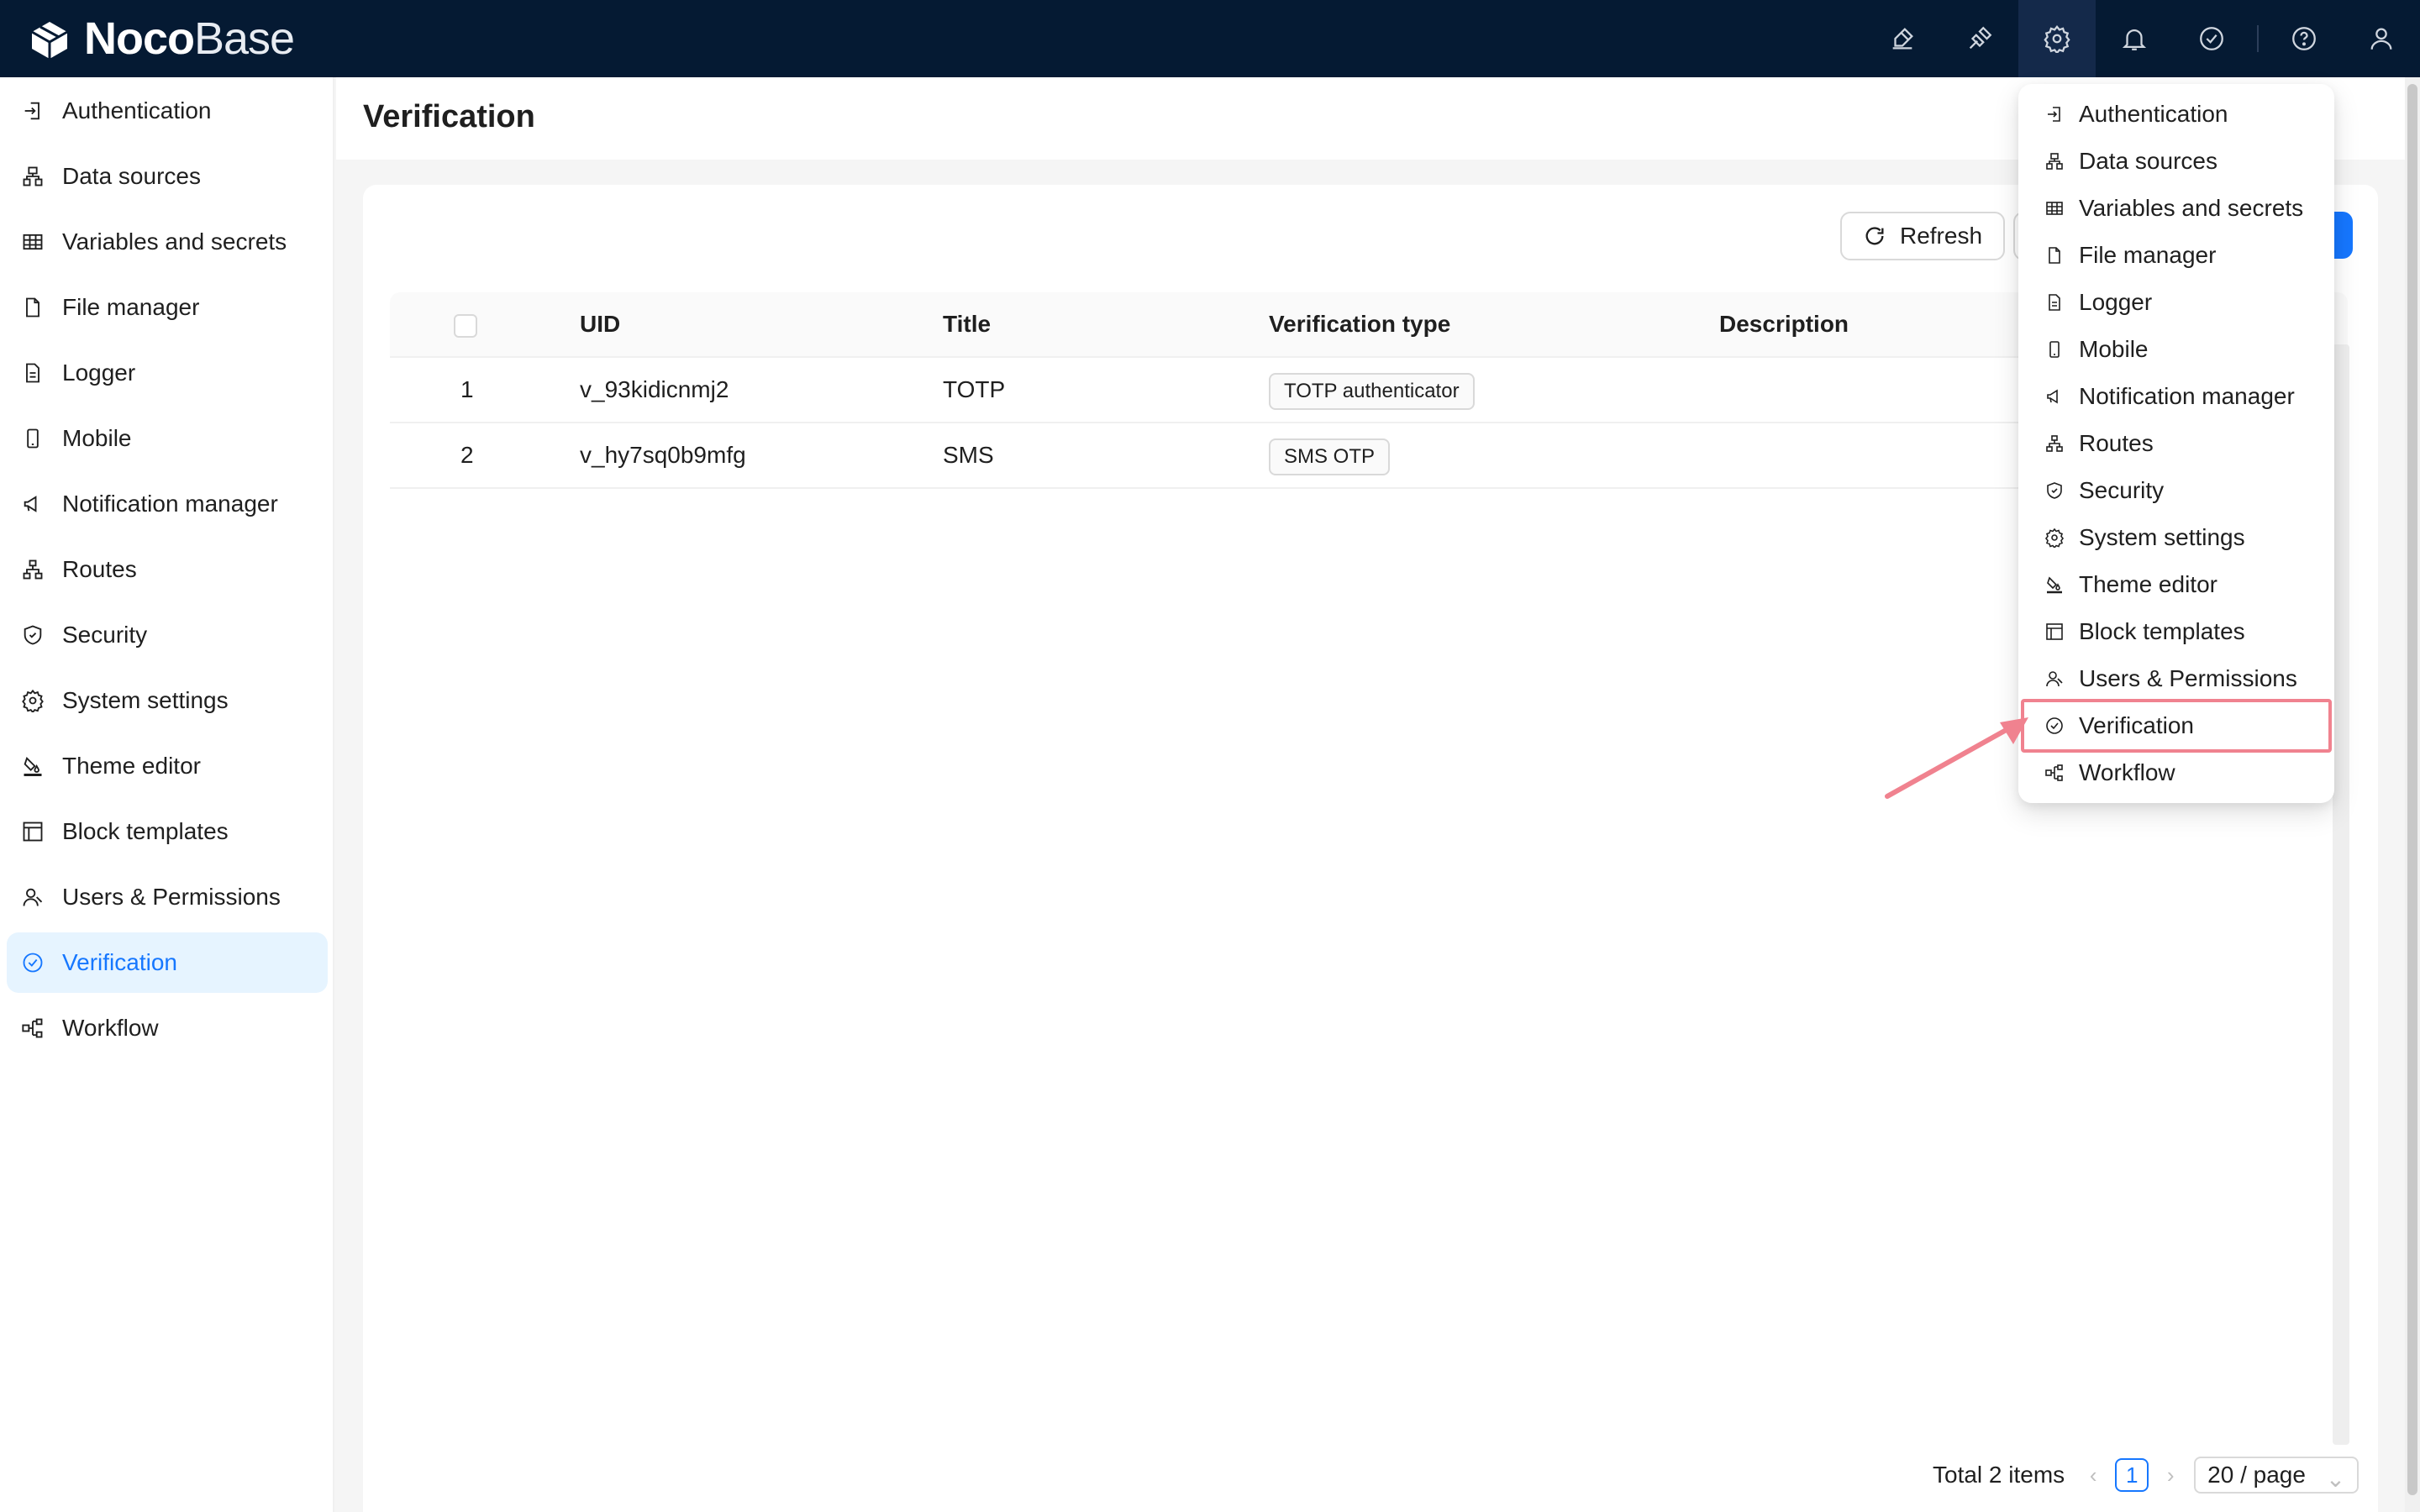 The image size is (2420, 1512). What do you see at coordinates (1372, 391) in the screenshot?
I see `verification-type-tag: TOTP authenticator` at bounding box center [1372, 391].